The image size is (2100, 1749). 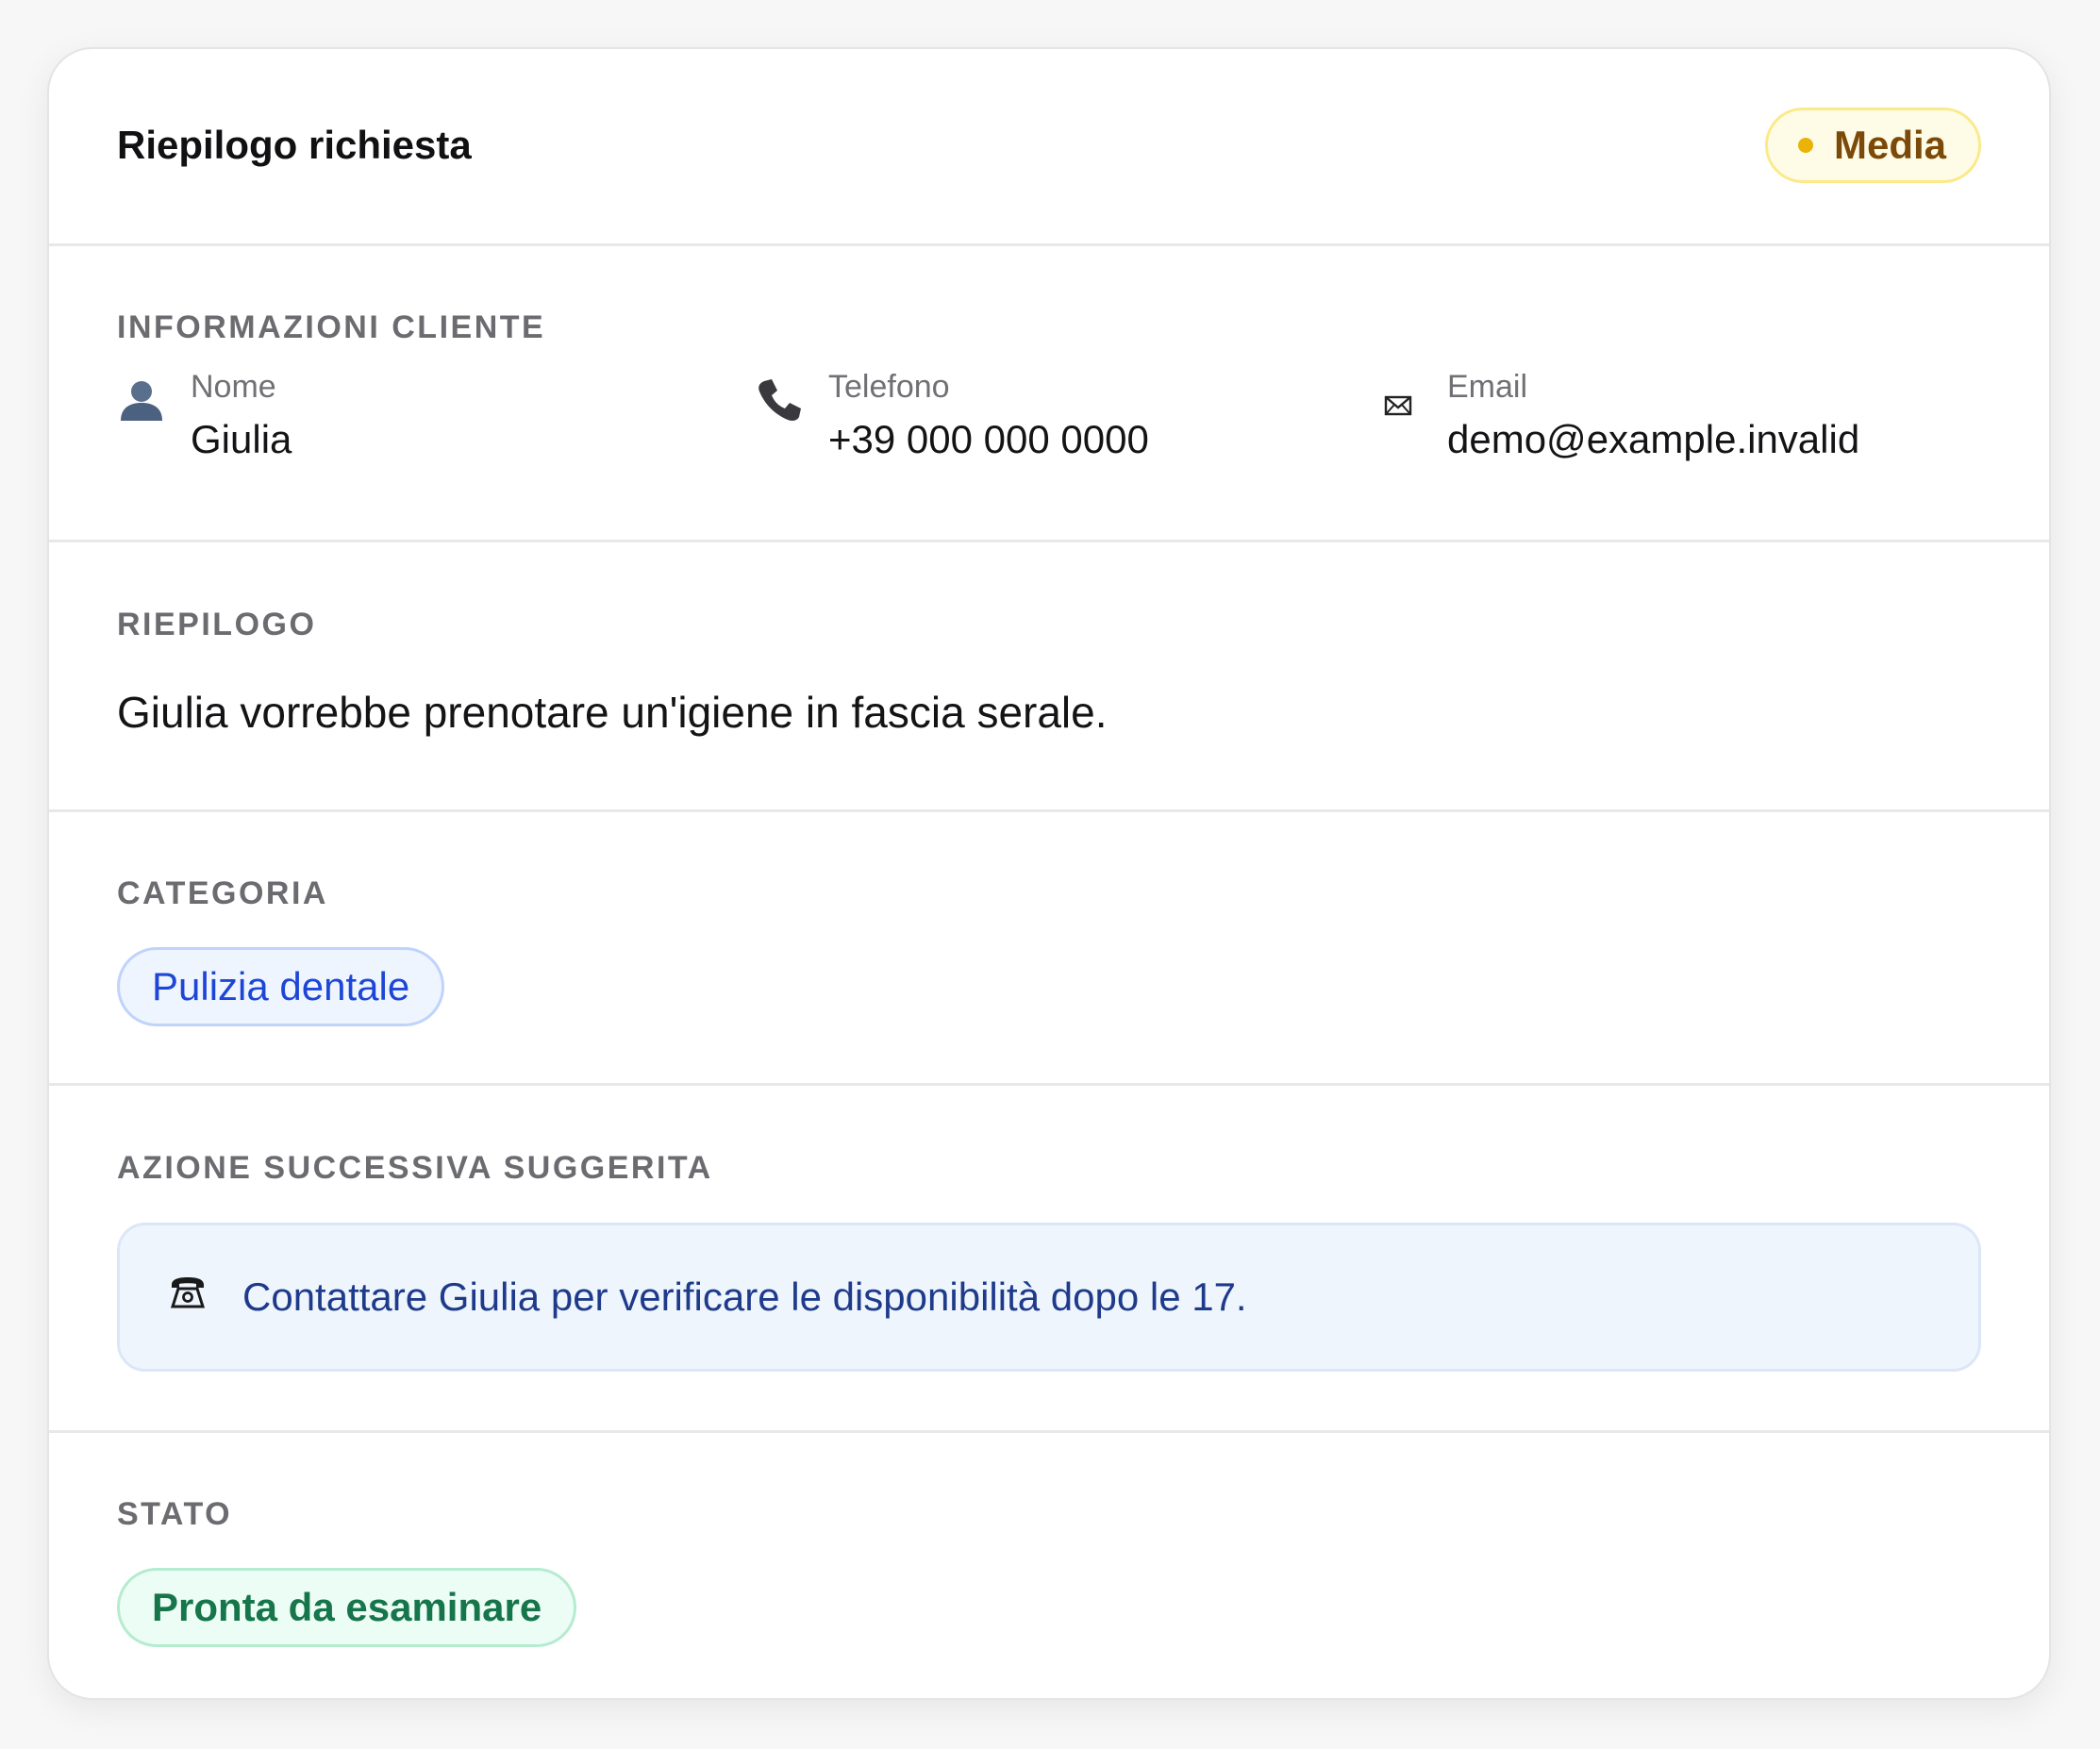 What do you see at coordinates (234, 387) in the screenshot?
I see `name-label: Nome` at bounding box center [234, 387].